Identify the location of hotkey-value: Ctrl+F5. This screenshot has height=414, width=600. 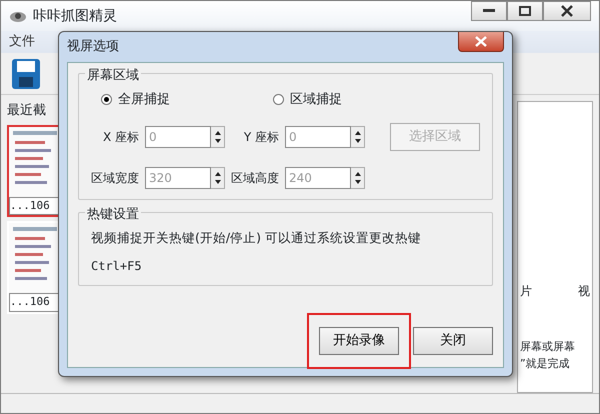
(117, 267).